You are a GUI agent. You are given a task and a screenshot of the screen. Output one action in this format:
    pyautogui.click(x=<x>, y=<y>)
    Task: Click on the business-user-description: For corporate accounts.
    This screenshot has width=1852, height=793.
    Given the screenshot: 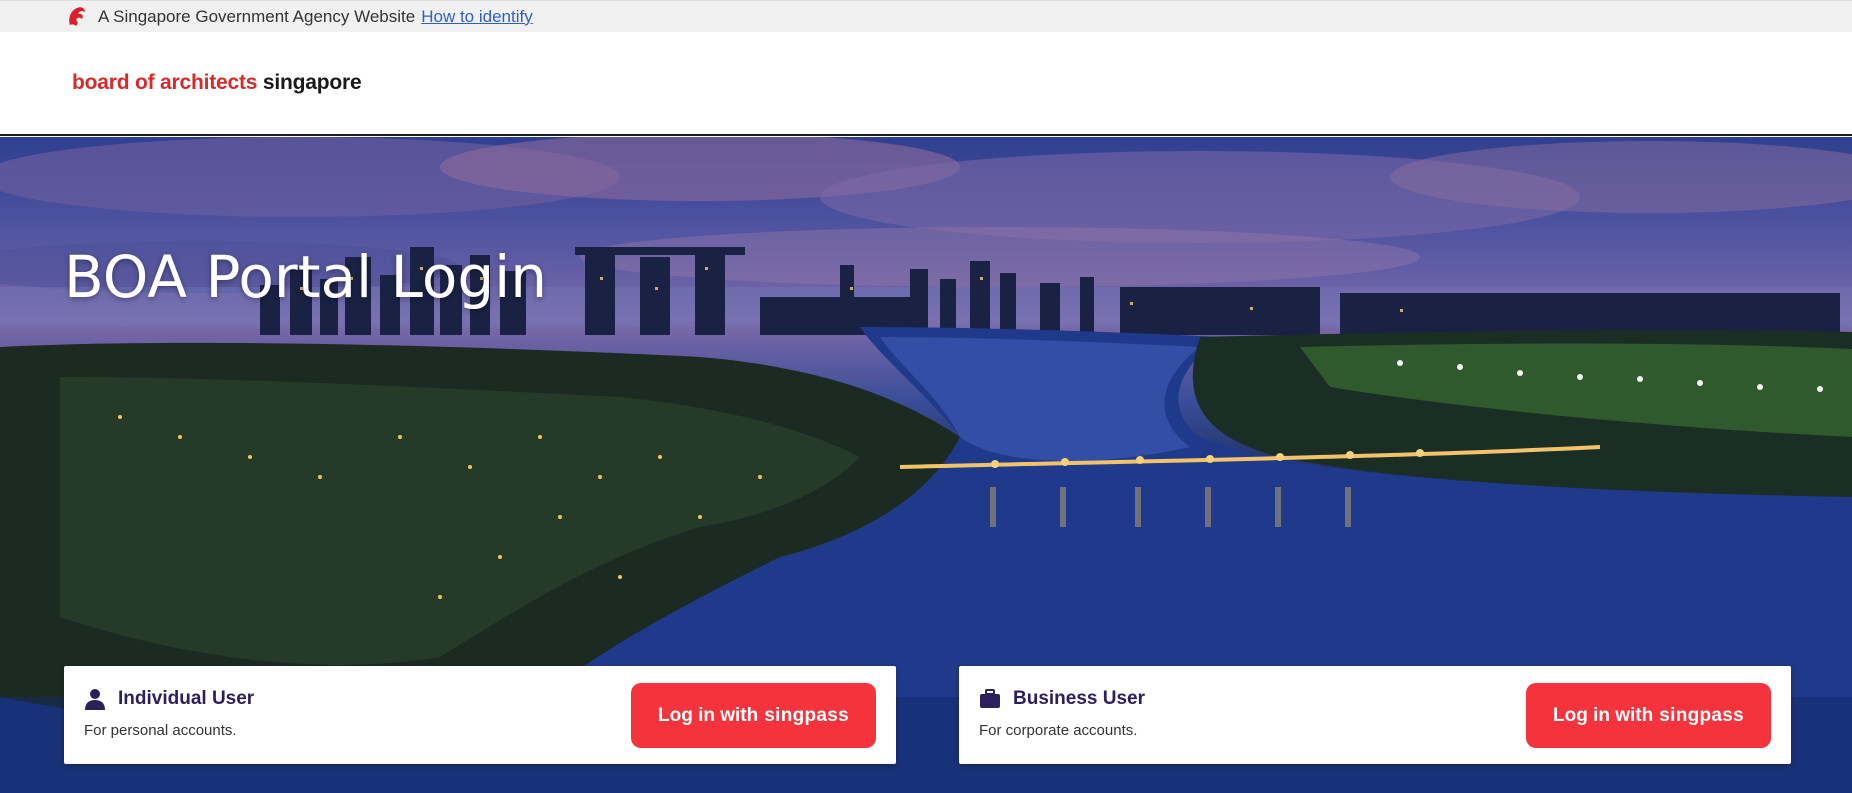 What is the action you would take?
    pyautogui.click(x=1058, y=730)
    